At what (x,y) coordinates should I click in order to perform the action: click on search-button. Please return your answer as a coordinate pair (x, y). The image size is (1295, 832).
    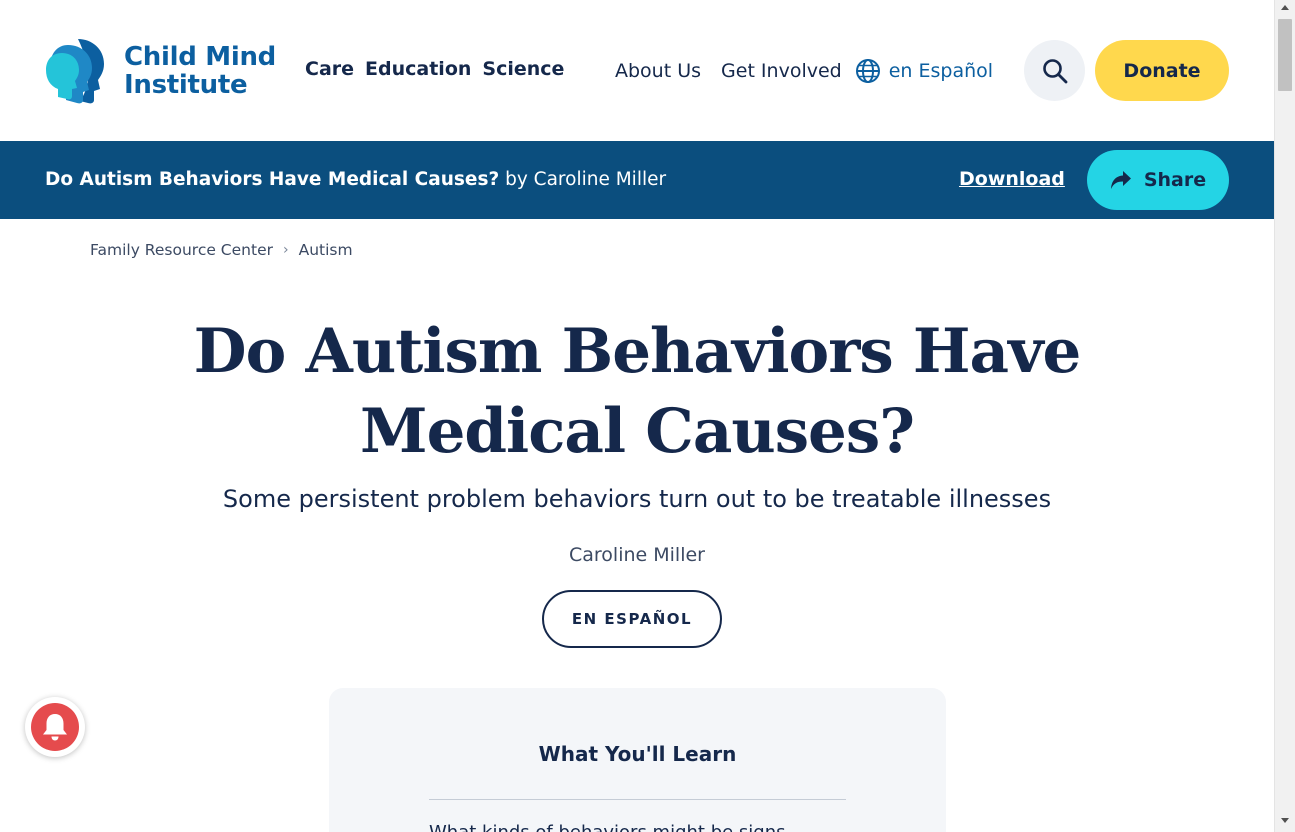
    Looking at the image, I should click on (1054, 70).